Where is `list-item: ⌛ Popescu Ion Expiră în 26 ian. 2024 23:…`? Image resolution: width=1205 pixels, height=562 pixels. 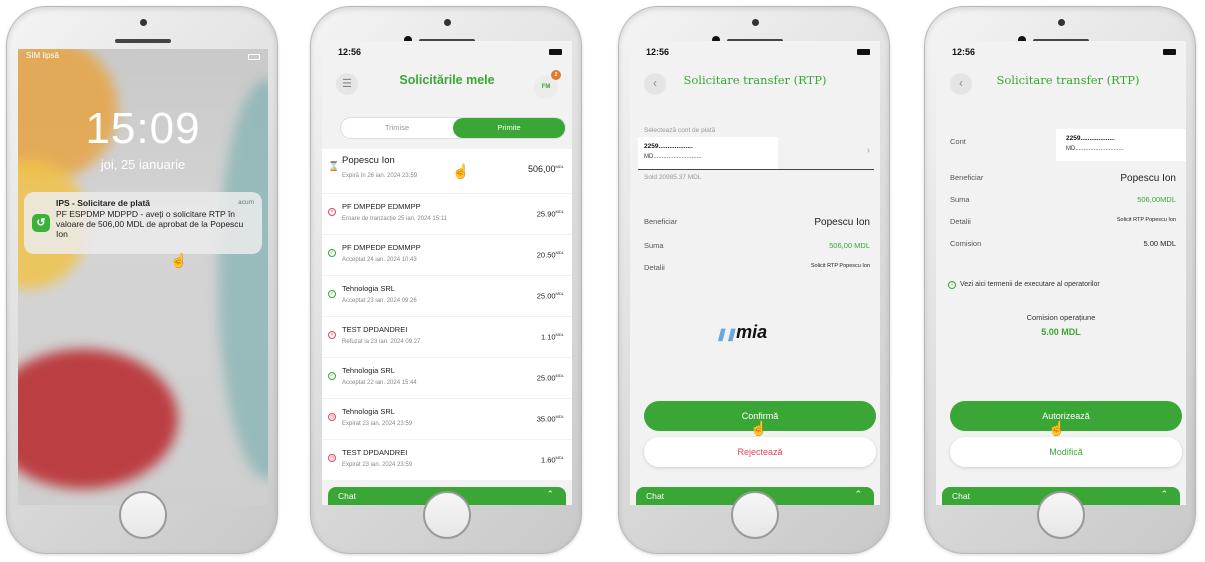
list-item: ⌛ Popescu Ion Expiră în 26 ian. 2024 23:… is located at coordinates (447, 171).